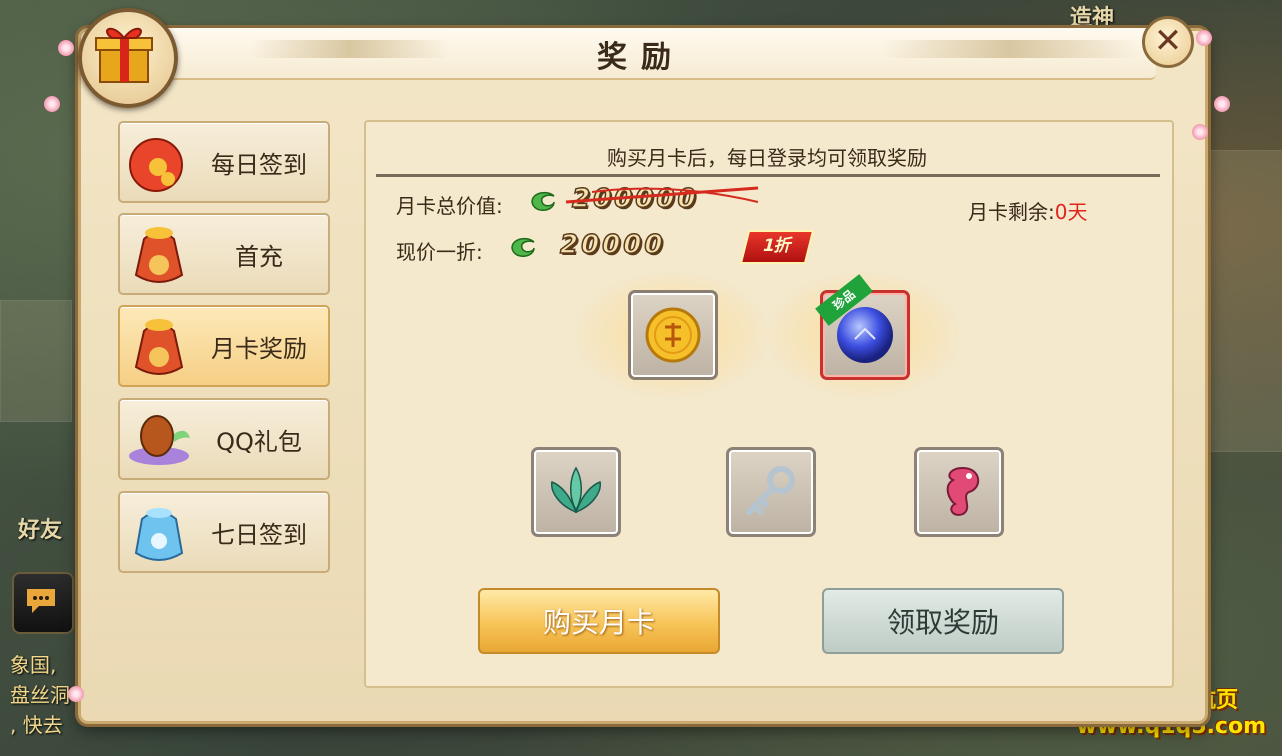 The height and width of the screenshot is (756, 1282). I want to click on gold-coin-icon, so click(673, 335).